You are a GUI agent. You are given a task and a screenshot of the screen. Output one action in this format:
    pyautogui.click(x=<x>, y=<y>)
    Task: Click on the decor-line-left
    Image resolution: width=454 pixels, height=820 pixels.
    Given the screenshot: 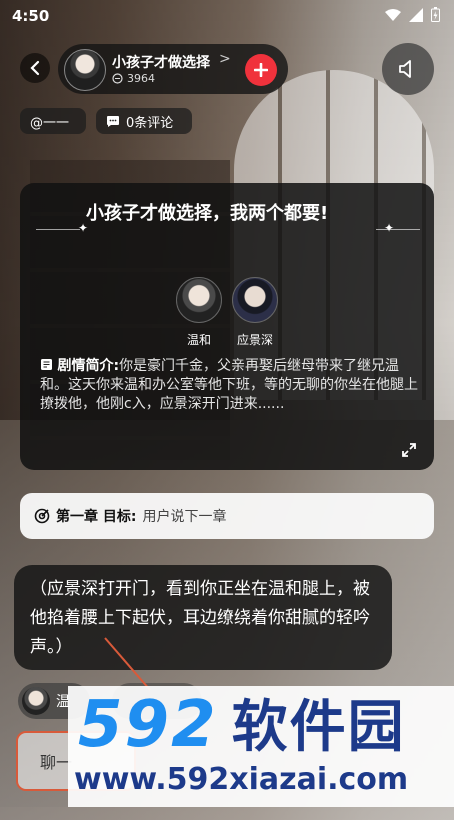 What is the action you would take?
    pyautogui.click(x=58, y=229)
    